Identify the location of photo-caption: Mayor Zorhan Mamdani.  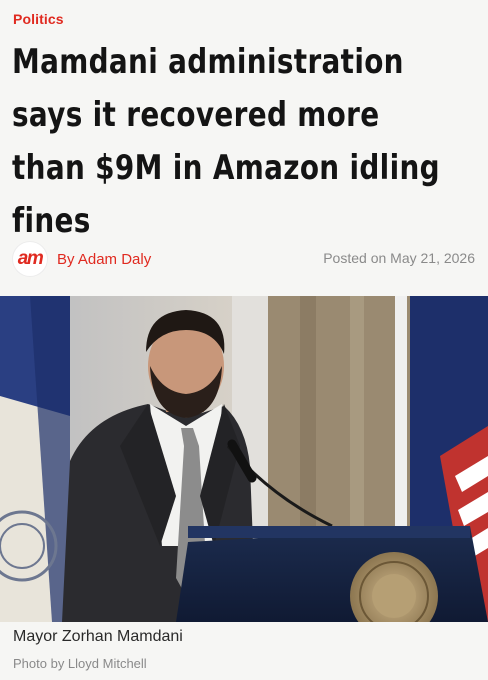
(98, 636).